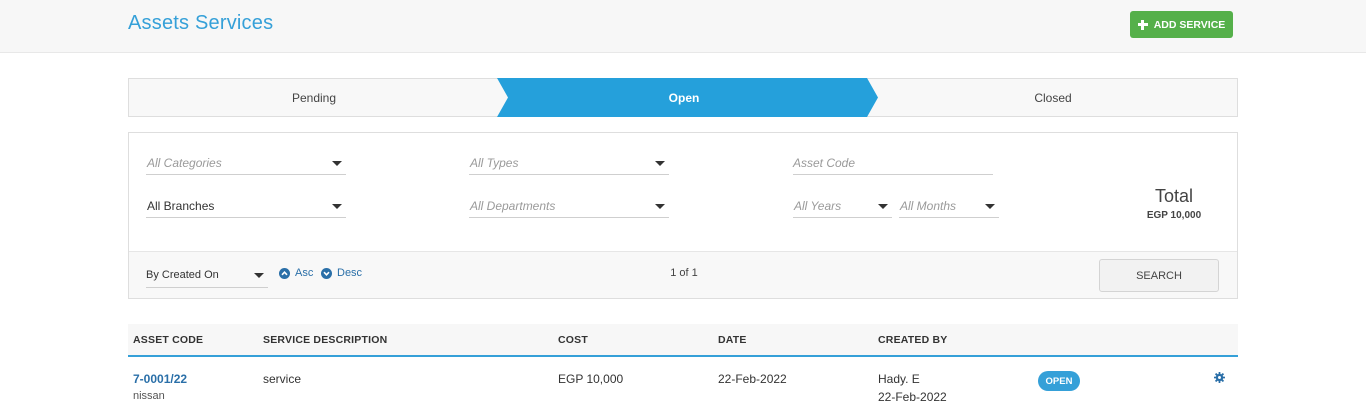  Describe the element at coordinates (184, 162) in the screenshot. I see `categories-placeholder: All Categories` at that location.